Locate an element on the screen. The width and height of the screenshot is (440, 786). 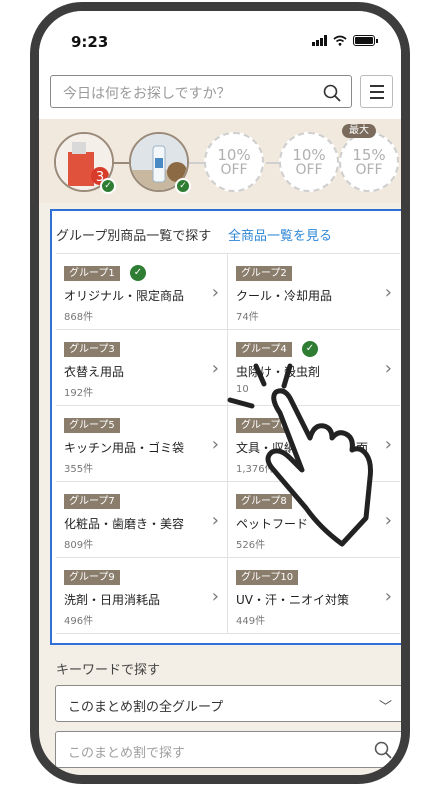
group-item: グループ8 ペットフード 526件 › is located at coordinates (314, 520).